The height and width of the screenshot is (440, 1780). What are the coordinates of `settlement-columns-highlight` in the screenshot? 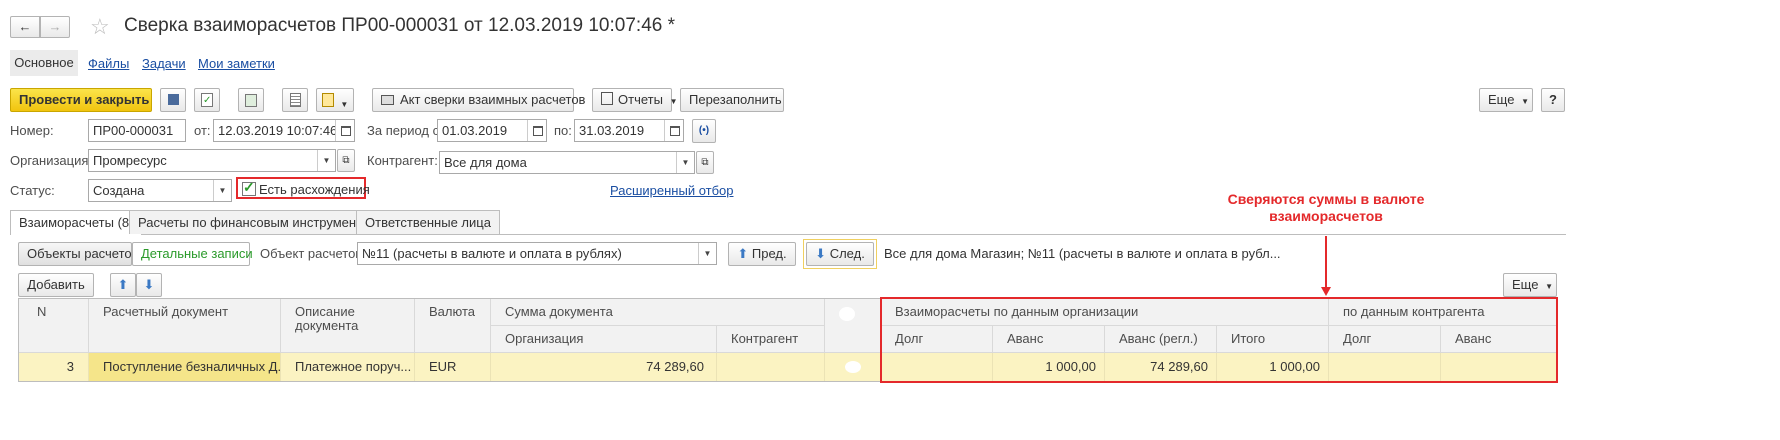 It's located at (1219, 340).